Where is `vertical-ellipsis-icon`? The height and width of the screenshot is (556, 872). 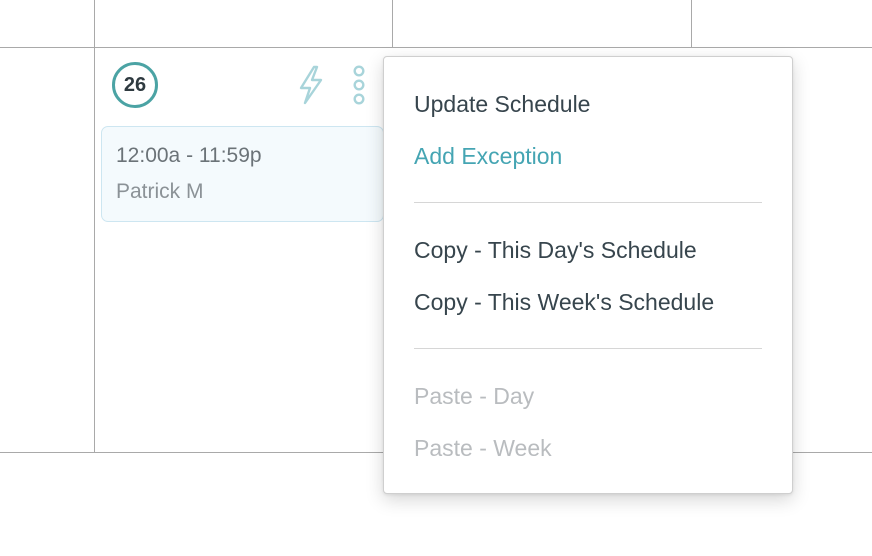
vertical-ellipsis-icon is located at coordinates (359, 85).